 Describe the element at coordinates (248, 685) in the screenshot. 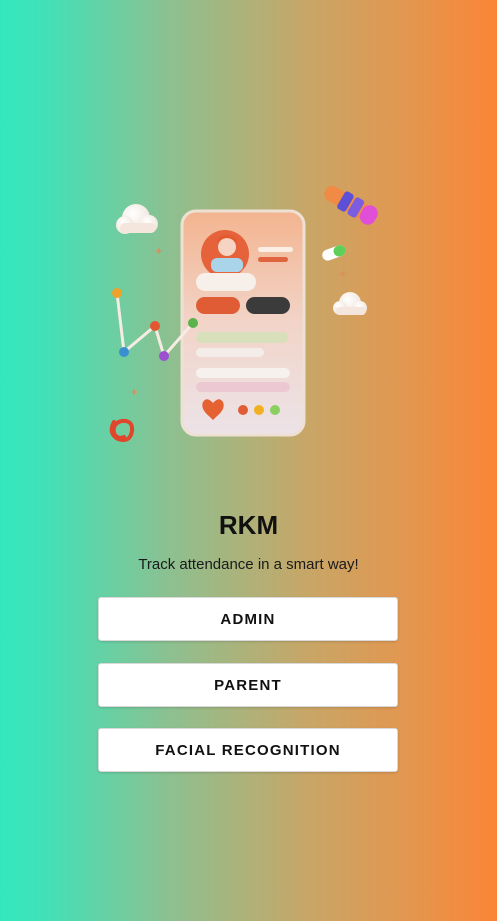

I see `parent-button: PARENT` at that location.